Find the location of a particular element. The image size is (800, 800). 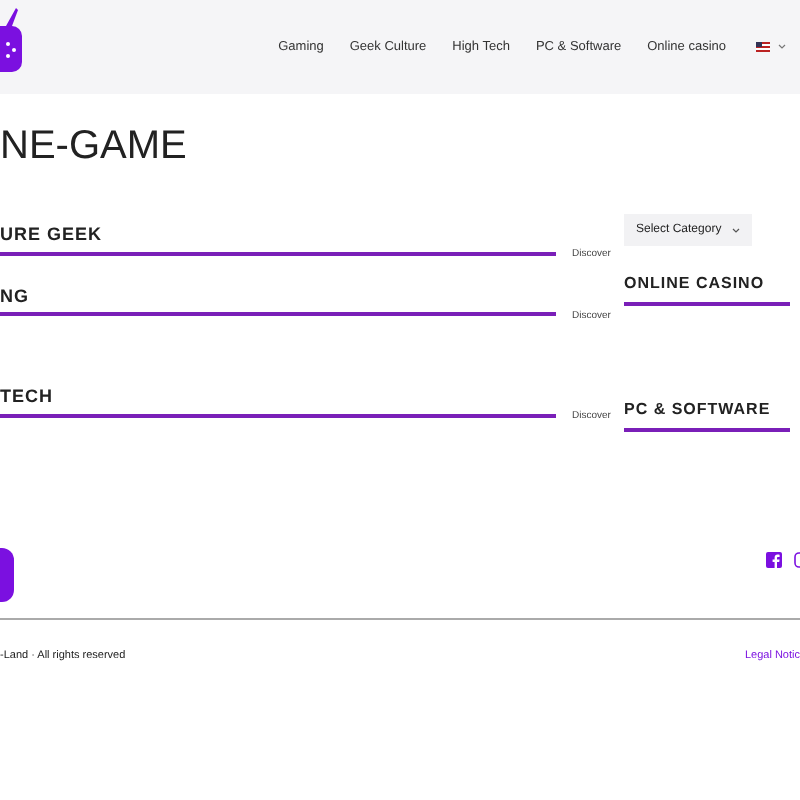

category-heading: NG is located at coordinates (14, 296).